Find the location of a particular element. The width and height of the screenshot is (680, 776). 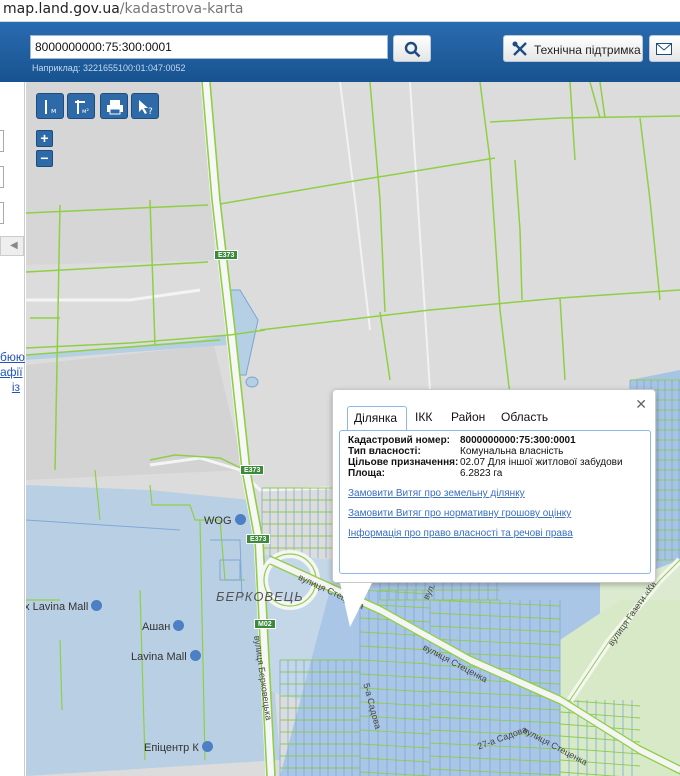

measure-area-button: м² is located at coordinates (81, 106).